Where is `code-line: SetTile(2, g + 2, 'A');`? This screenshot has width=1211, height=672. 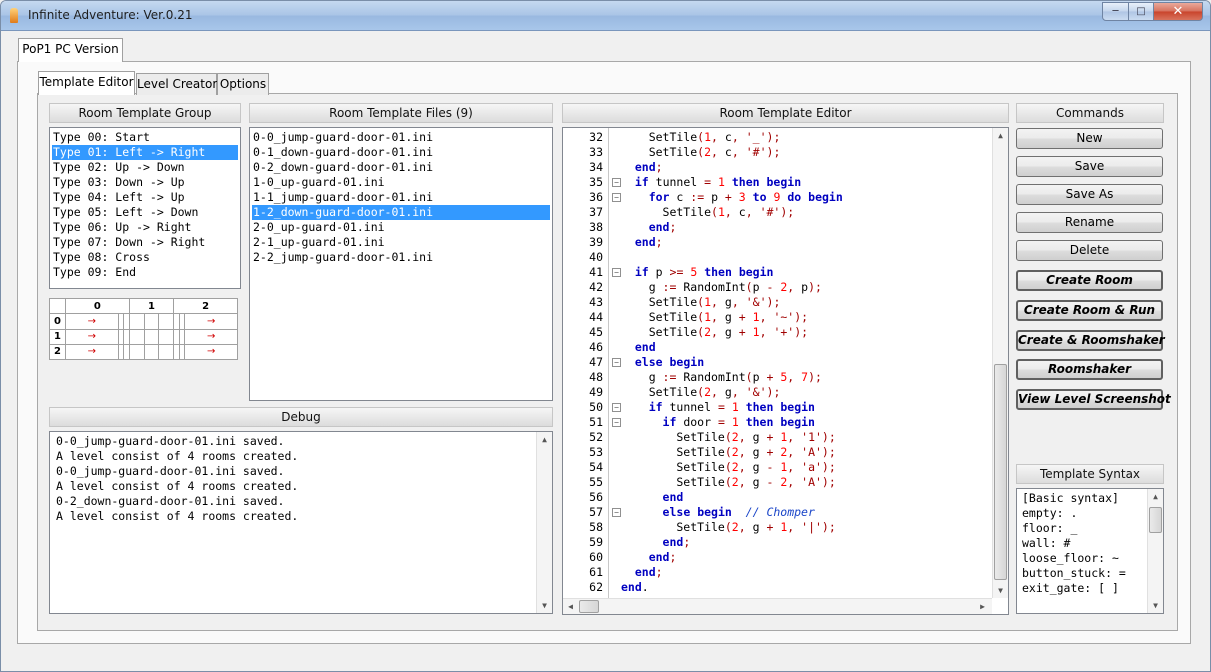 code-line: SetTile(2, g + 2, 'A'); is located at coordinates (728, 452).